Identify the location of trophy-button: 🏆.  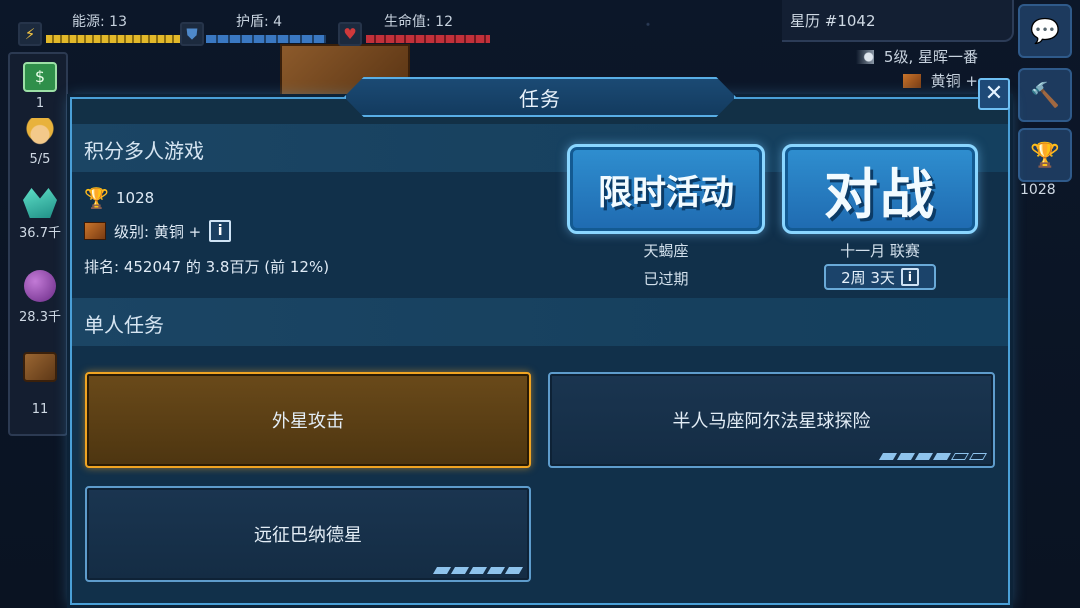
(1045, 155).